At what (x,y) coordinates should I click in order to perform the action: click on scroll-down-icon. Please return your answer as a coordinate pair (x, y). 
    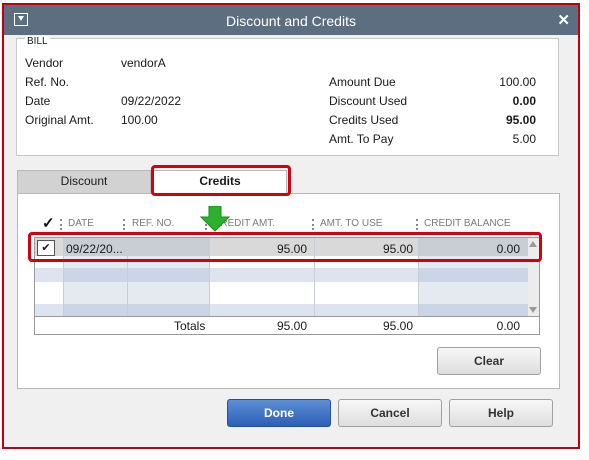
    Looking at the image, I should click on (533, 310).